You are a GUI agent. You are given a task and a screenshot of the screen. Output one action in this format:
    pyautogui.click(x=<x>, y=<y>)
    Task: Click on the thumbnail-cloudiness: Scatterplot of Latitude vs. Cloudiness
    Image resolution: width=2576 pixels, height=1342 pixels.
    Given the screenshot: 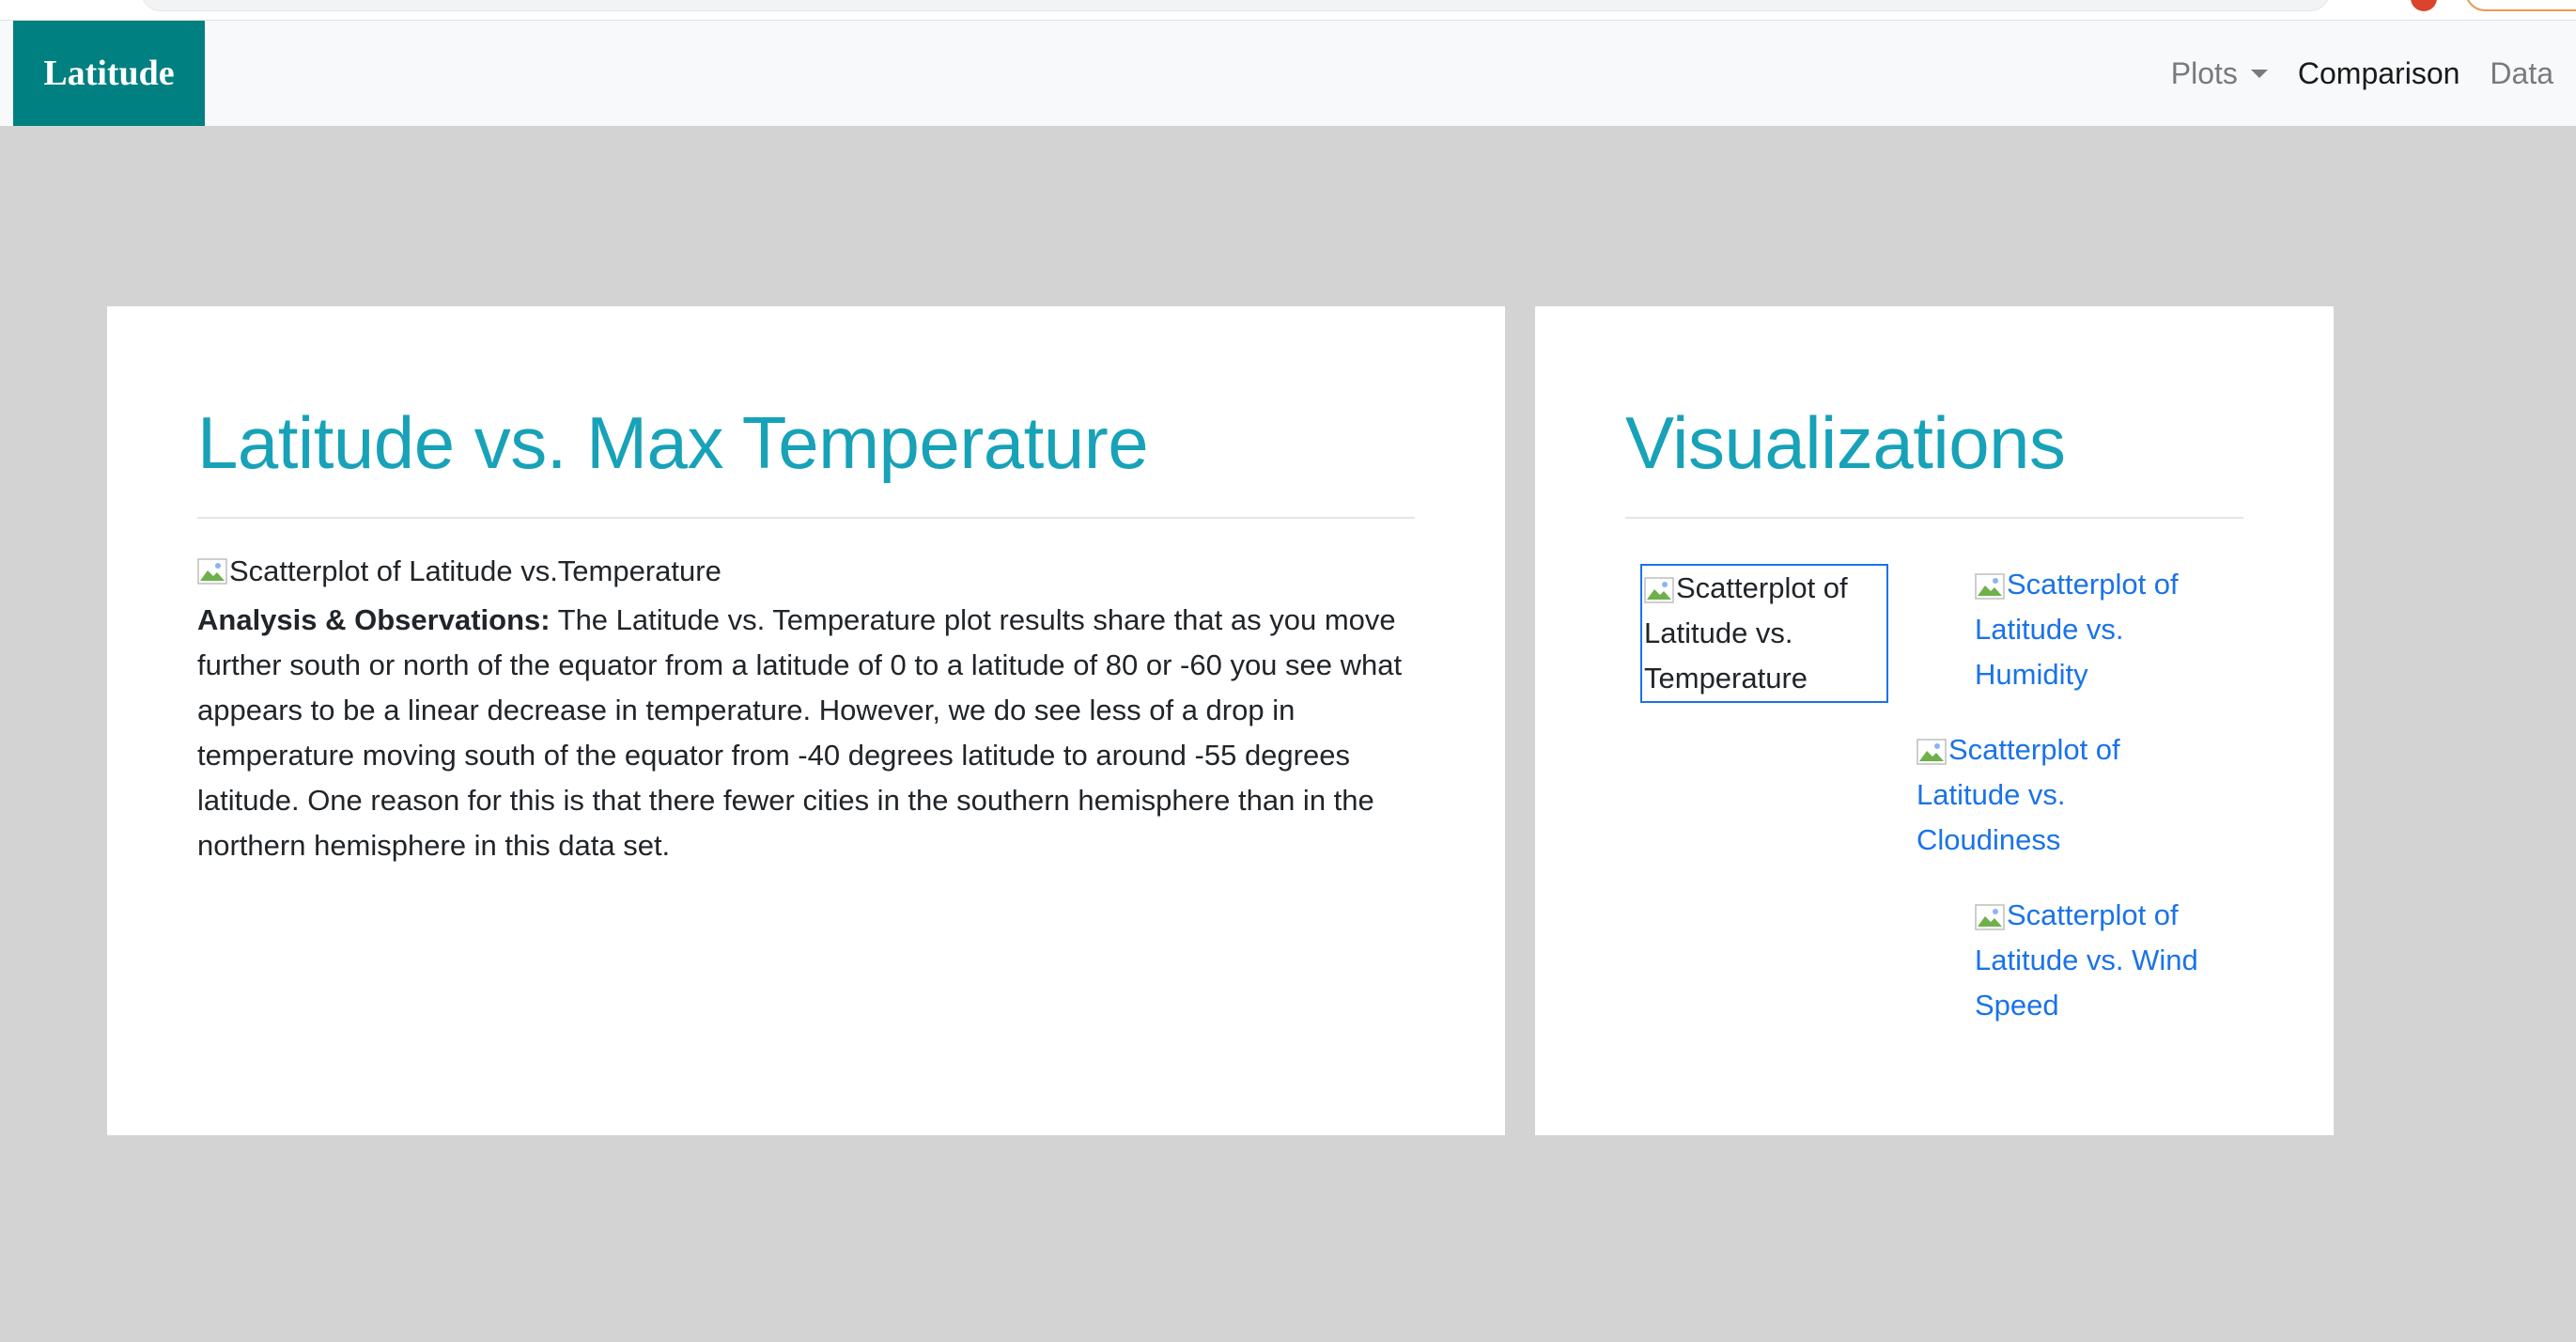 What is the action you would take?
    pyautogui.click(x=2043, y=795)
    